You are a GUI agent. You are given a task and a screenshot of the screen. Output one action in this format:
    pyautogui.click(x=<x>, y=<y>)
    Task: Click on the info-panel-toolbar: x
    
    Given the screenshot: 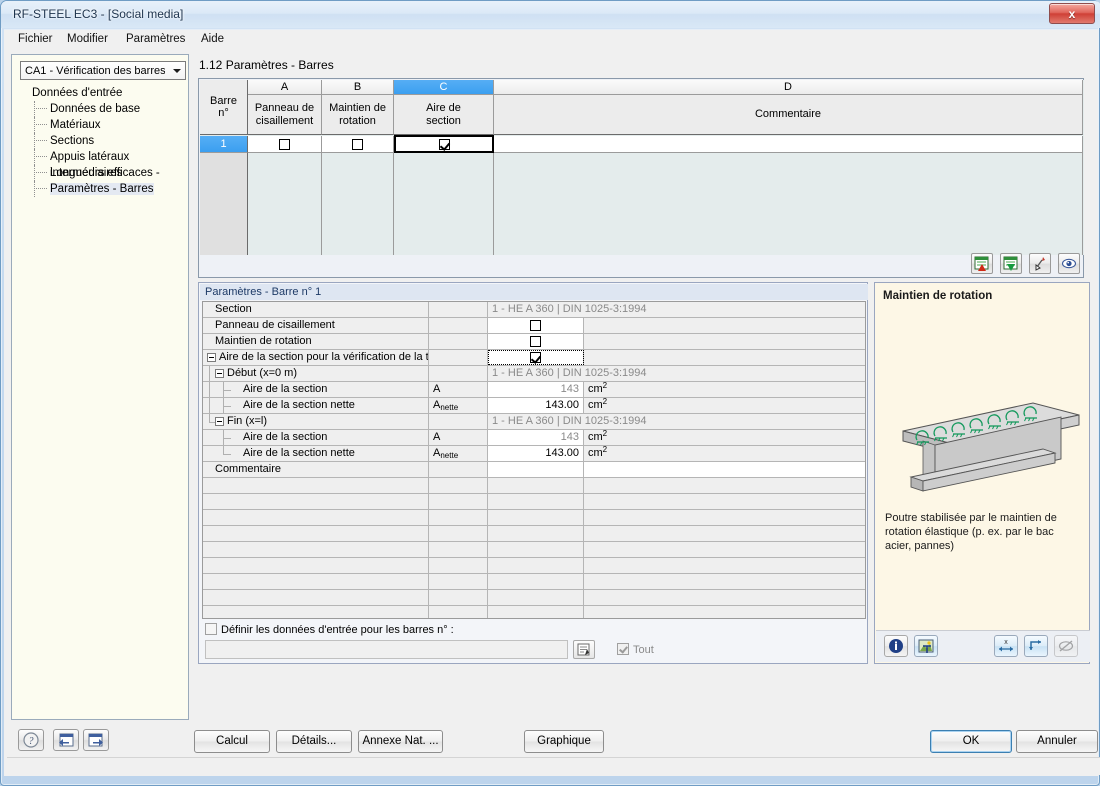 What is the action you would take?
    pyautogui.click(x=983, y=646)
    